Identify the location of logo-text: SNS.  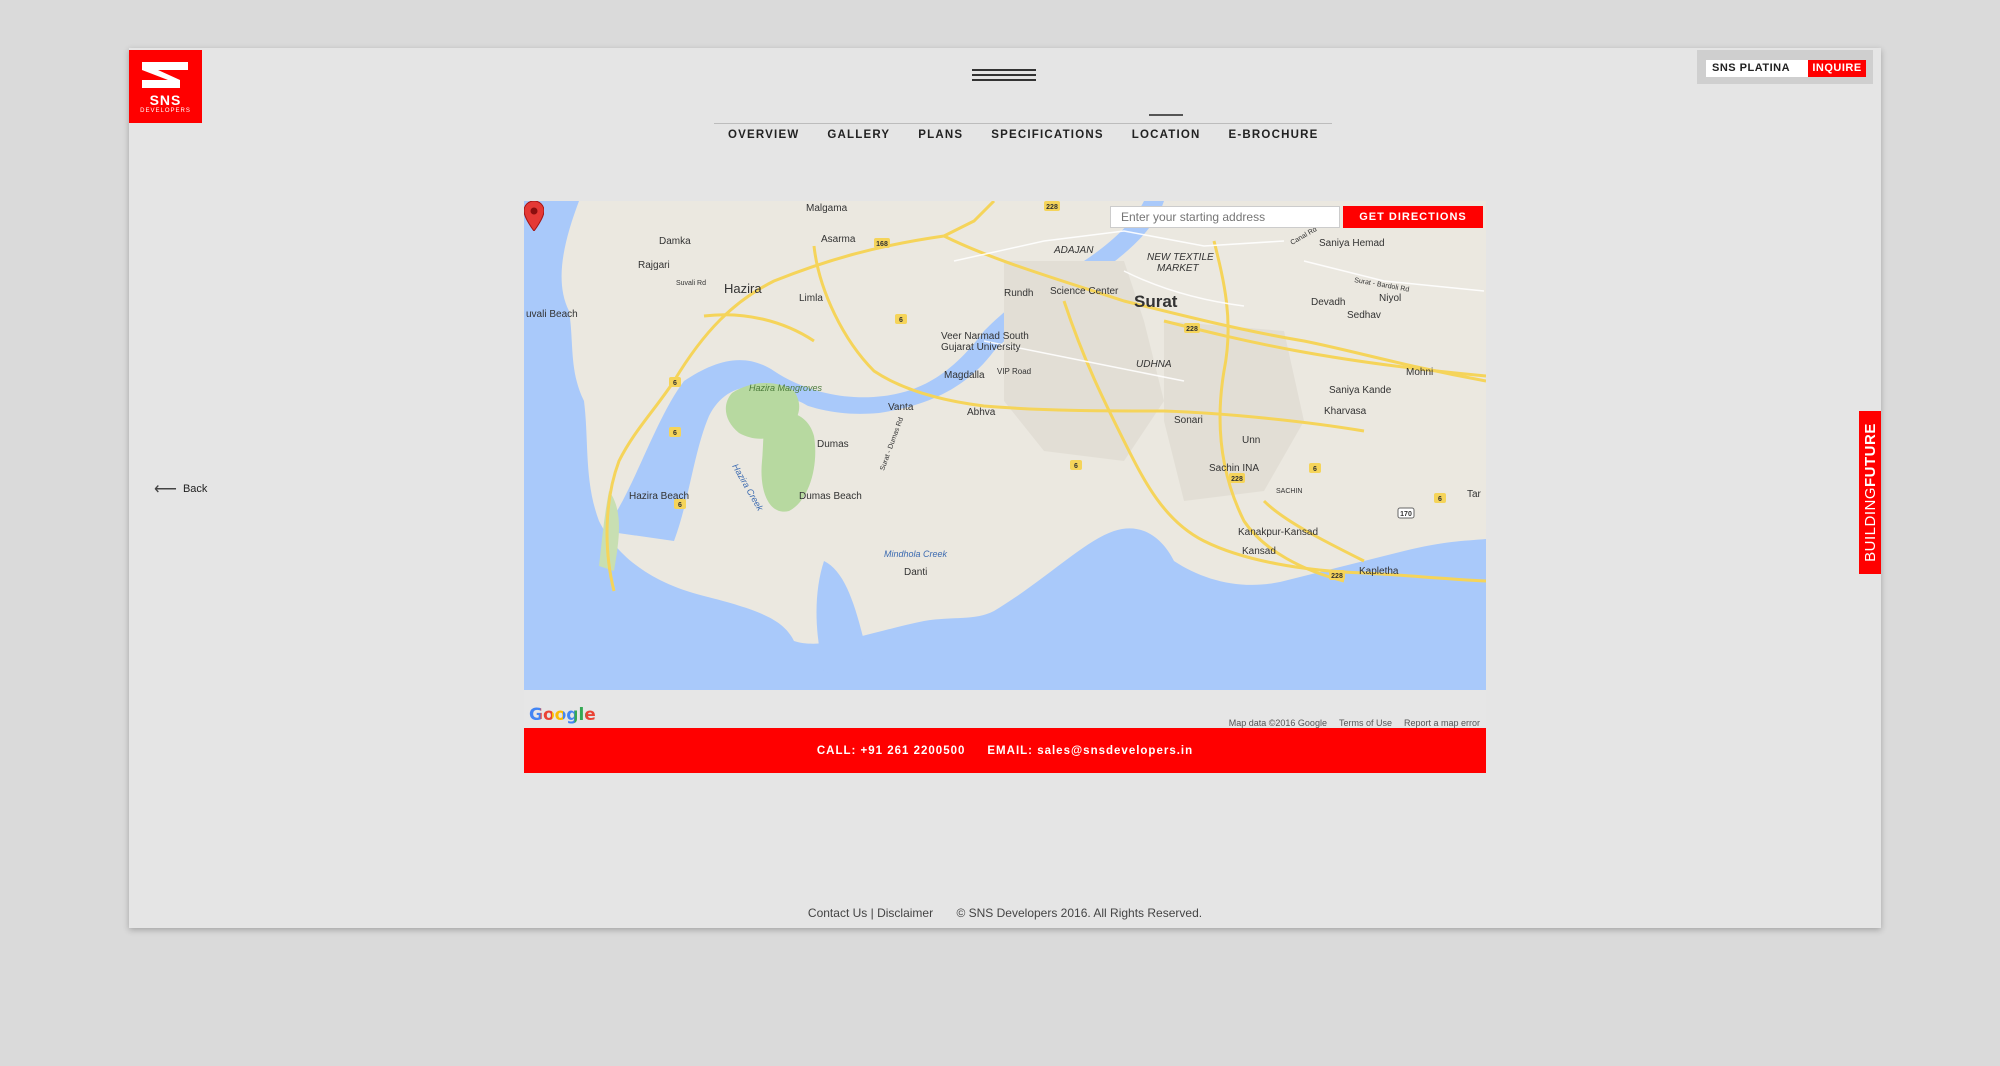
(165, 100).